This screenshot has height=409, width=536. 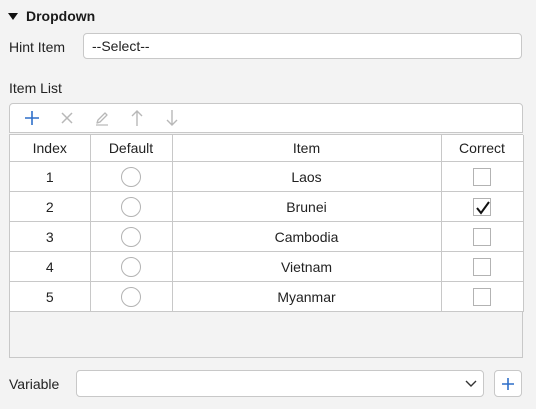 I want to click on arrow-up-icon, so click(x=136, y=118).